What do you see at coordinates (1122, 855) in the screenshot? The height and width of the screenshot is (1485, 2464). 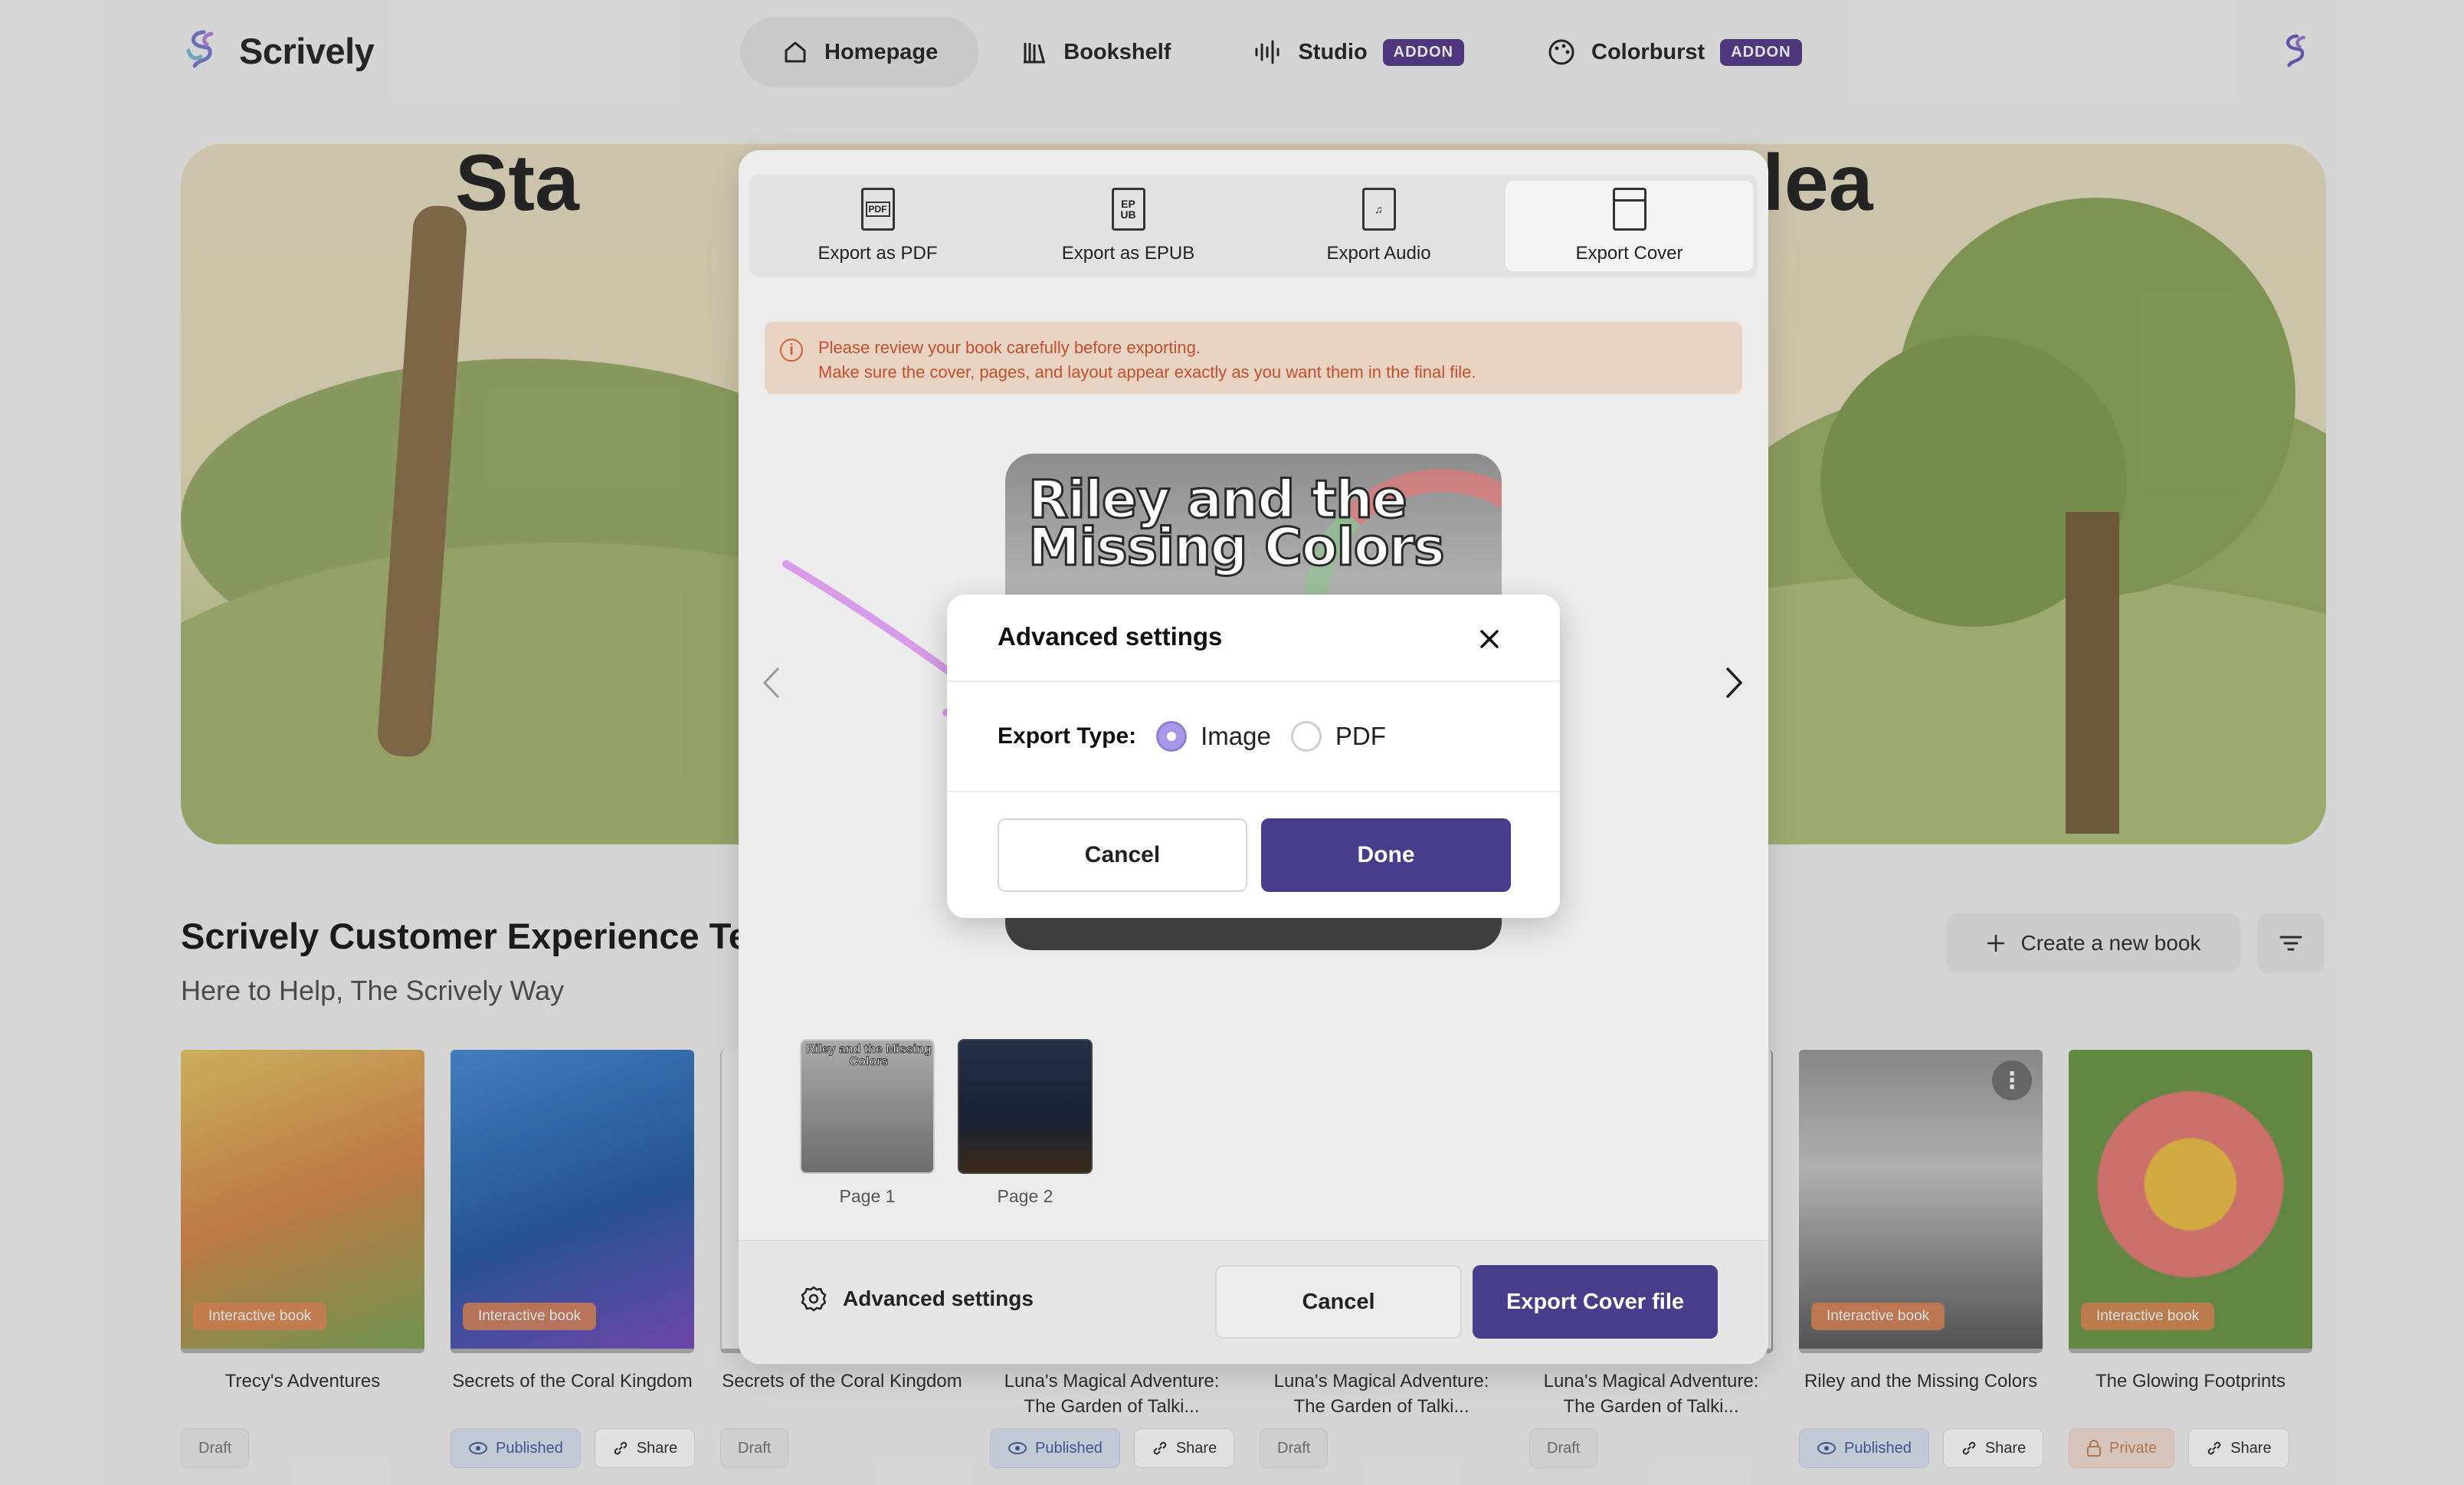 I see `dialog-cancel-button: Cancel` at bounding box center [1122, 855].